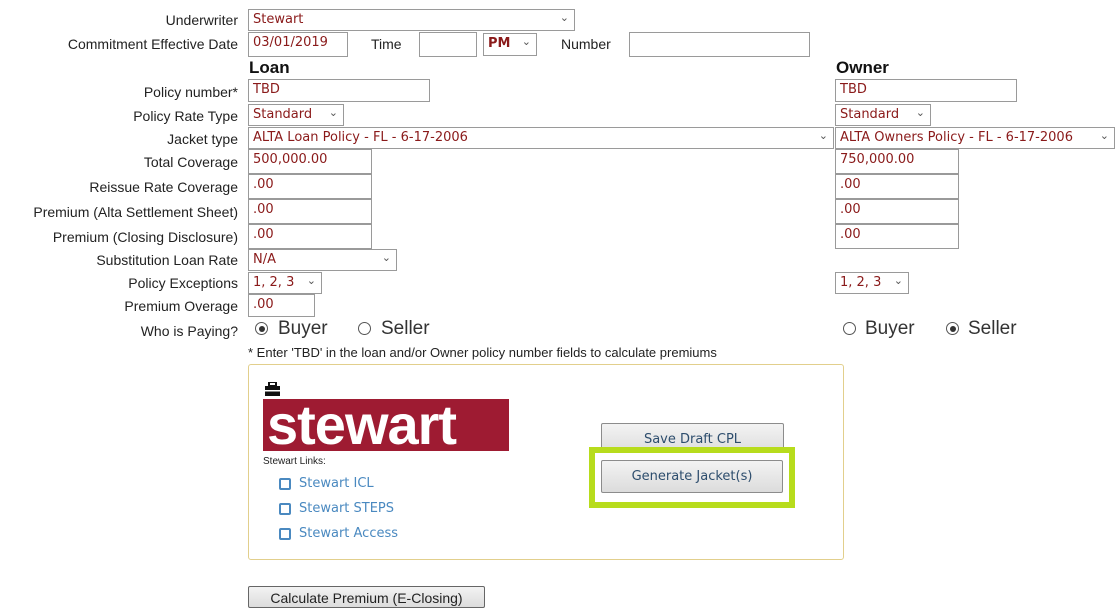  Describe the element at coordinates (870, 114) in the screenshot. I see `owner-rate-type-value: Standard` at that location.